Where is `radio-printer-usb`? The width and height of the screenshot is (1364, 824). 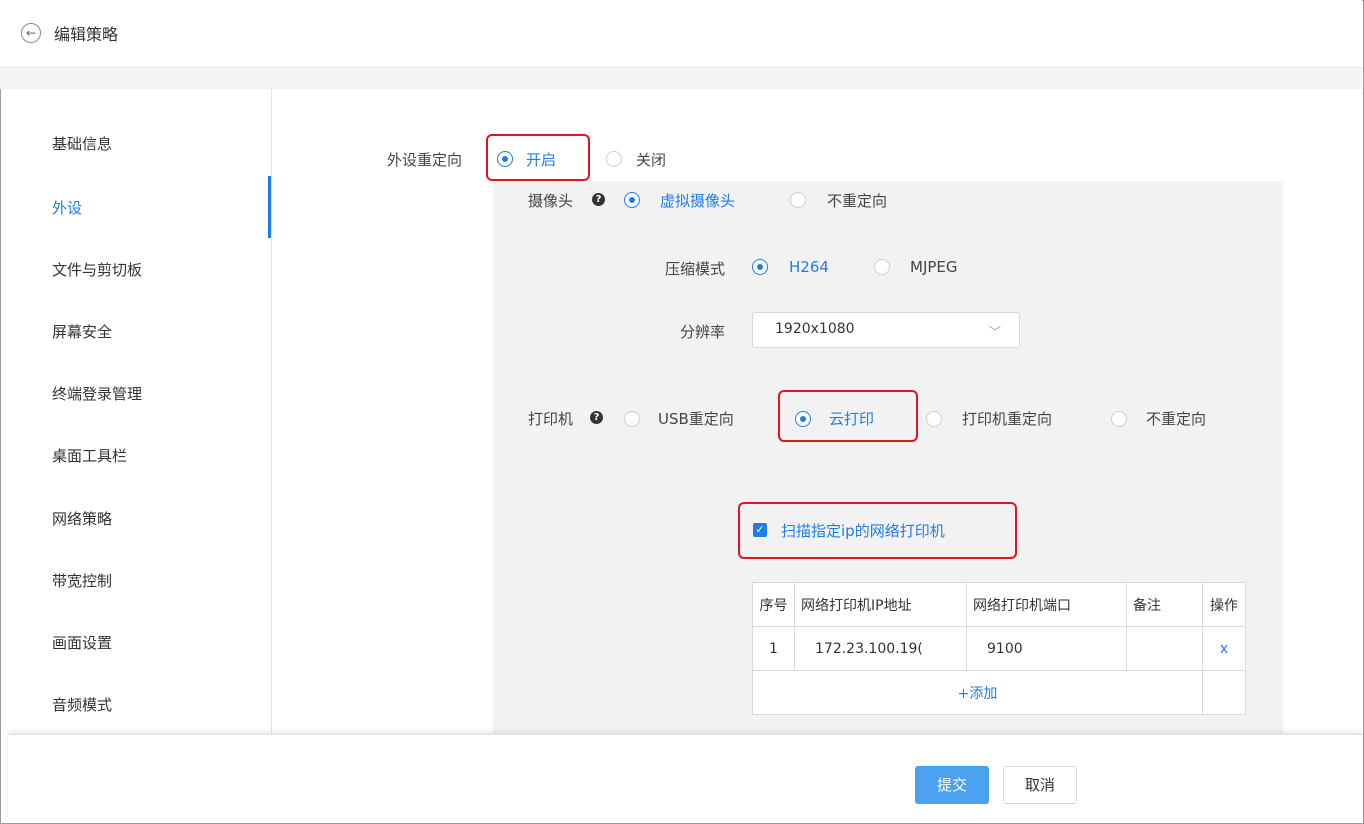 radio-printer-usb is located at coordinates (632, 419).